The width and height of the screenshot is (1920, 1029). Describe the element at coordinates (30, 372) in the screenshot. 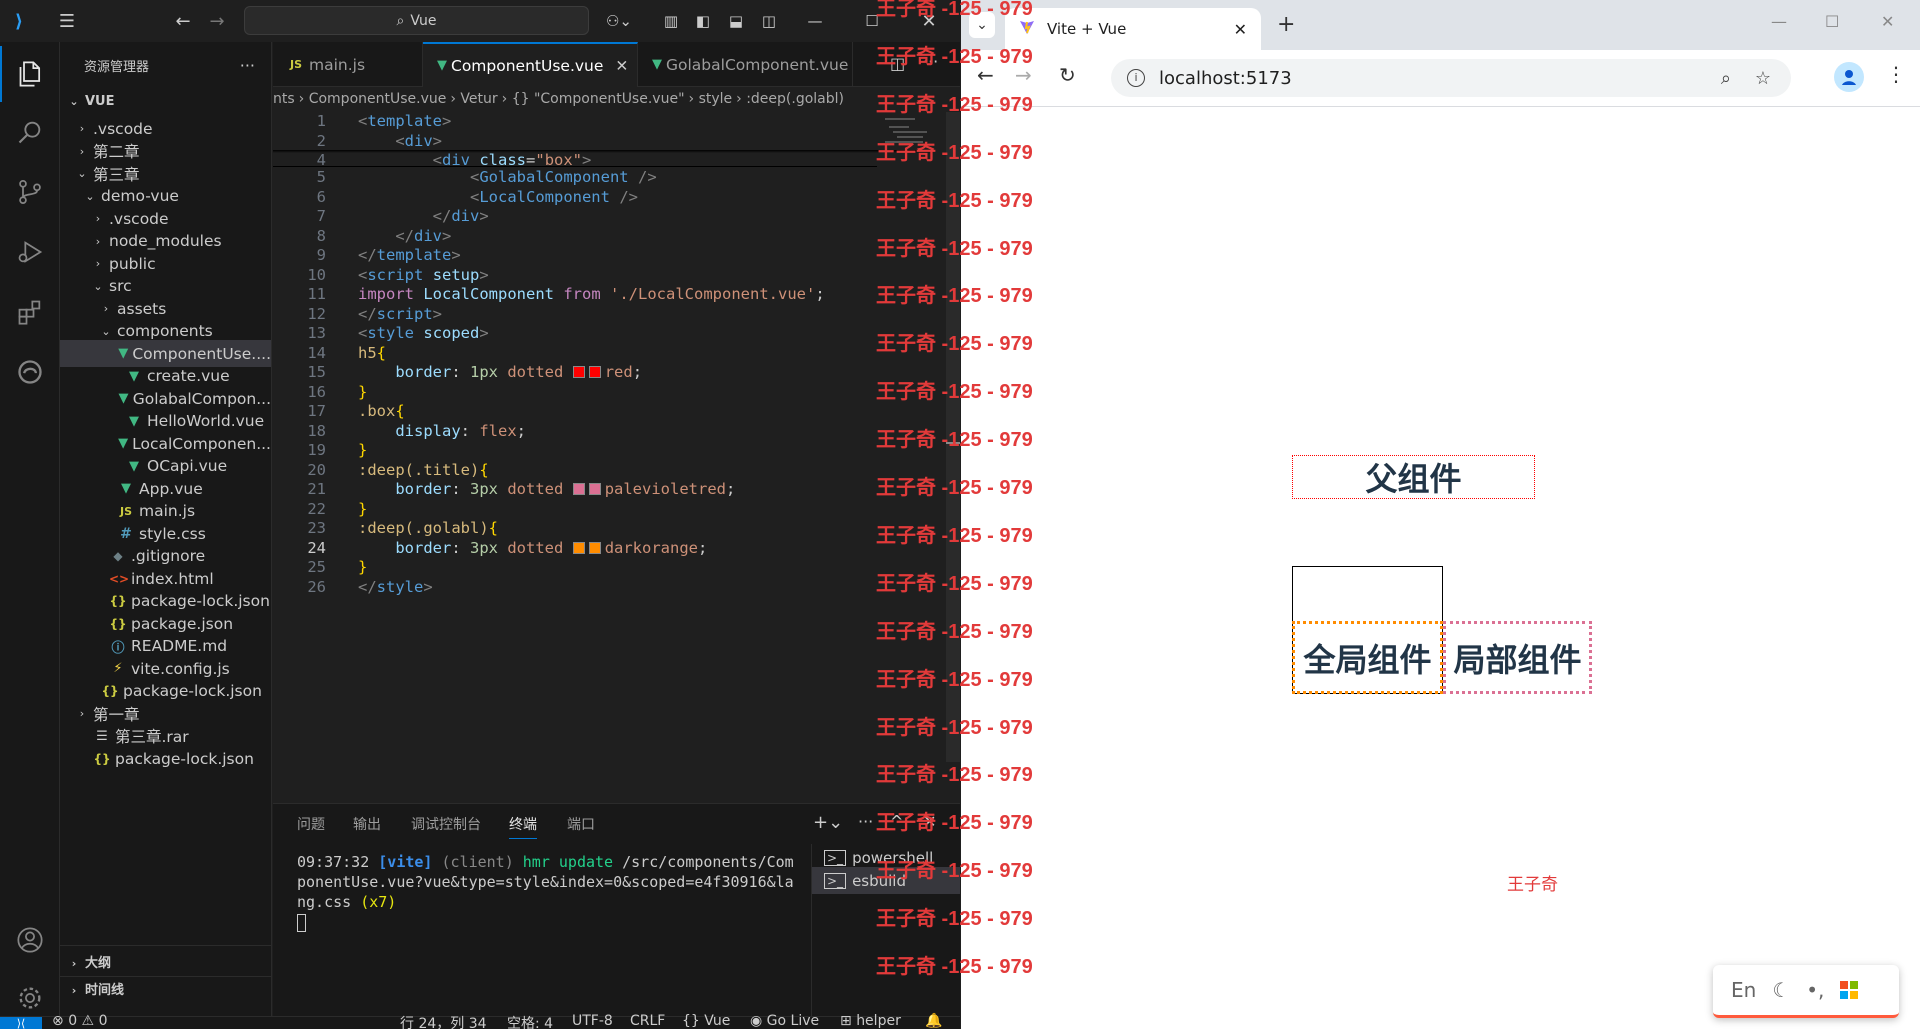

I see `edge-icon` at that location.